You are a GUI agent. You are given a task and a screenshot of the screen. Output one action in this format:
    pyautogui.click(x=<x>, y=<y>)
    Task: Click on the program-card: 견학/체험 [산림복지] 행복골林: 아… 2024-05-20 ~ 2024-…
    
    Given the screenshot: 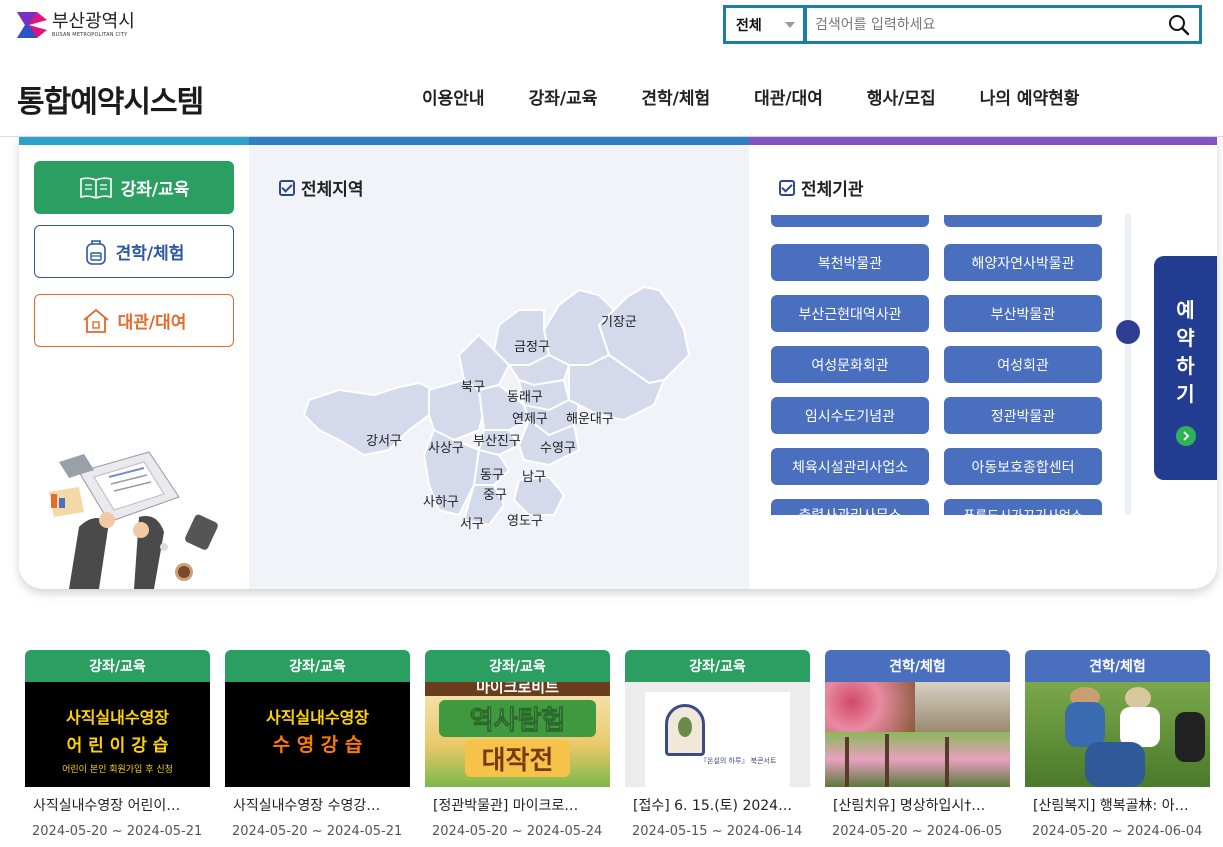 What is the action you would take?
    pyautogui.click(x=1117, y=748)
    